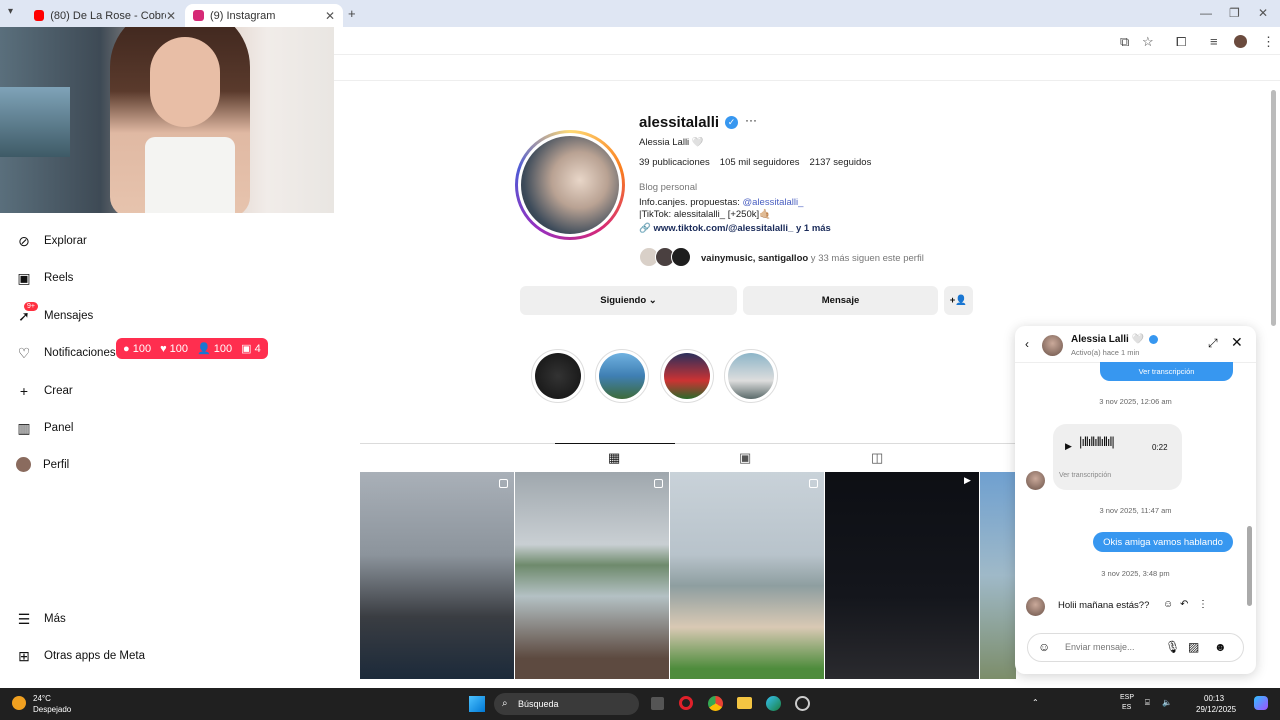 This screenshot has width=1280, height=720. What do you see at coordinates (1268, 42) in the screenshot?
I see `more-menu-icon: ⋮` at bounding box center [1268, 42].